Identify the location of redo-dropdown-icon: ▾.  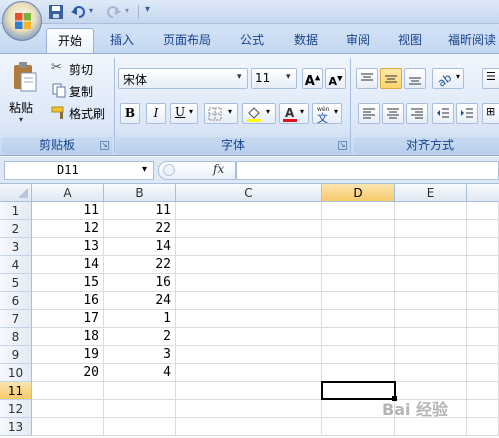
(127, 10).